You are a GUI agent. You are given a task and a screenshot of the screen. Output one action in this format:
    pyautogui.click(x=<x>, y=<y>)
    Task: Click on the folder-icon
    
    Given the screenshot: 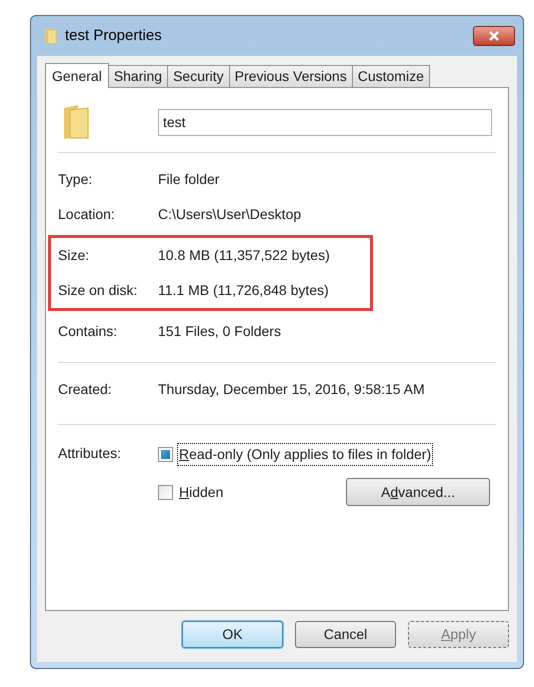 What is the action you would take?
    pyautogui.click(x=50, y=36)
    